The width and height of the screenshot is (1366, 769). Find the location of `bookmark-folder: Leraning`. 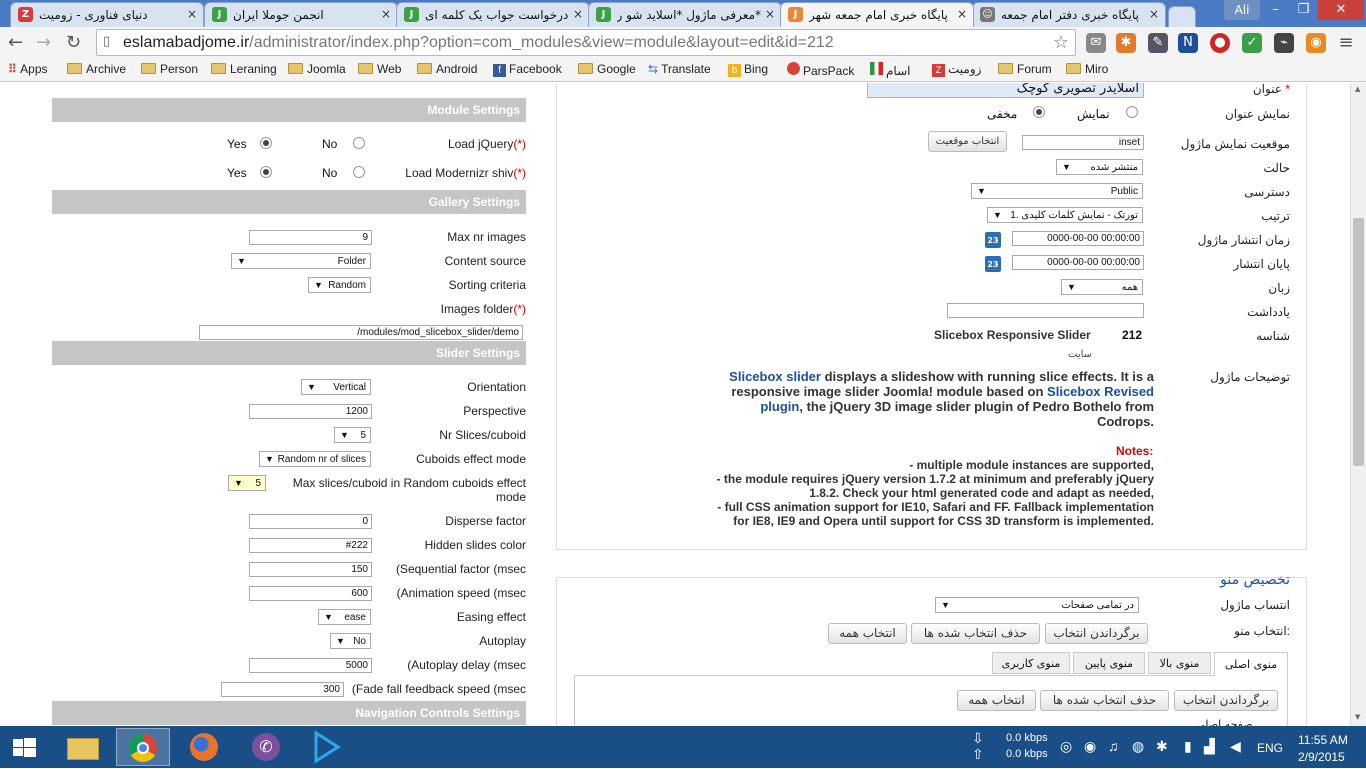

bookmark-folder: Leraning is located at coordinates (244, 69).